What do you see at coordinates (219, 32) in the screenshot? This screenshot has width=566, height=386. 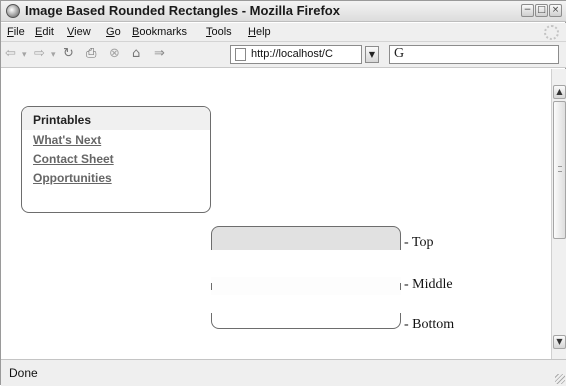 I see `menu-tools: Tools` at bounding box center [219, 32].